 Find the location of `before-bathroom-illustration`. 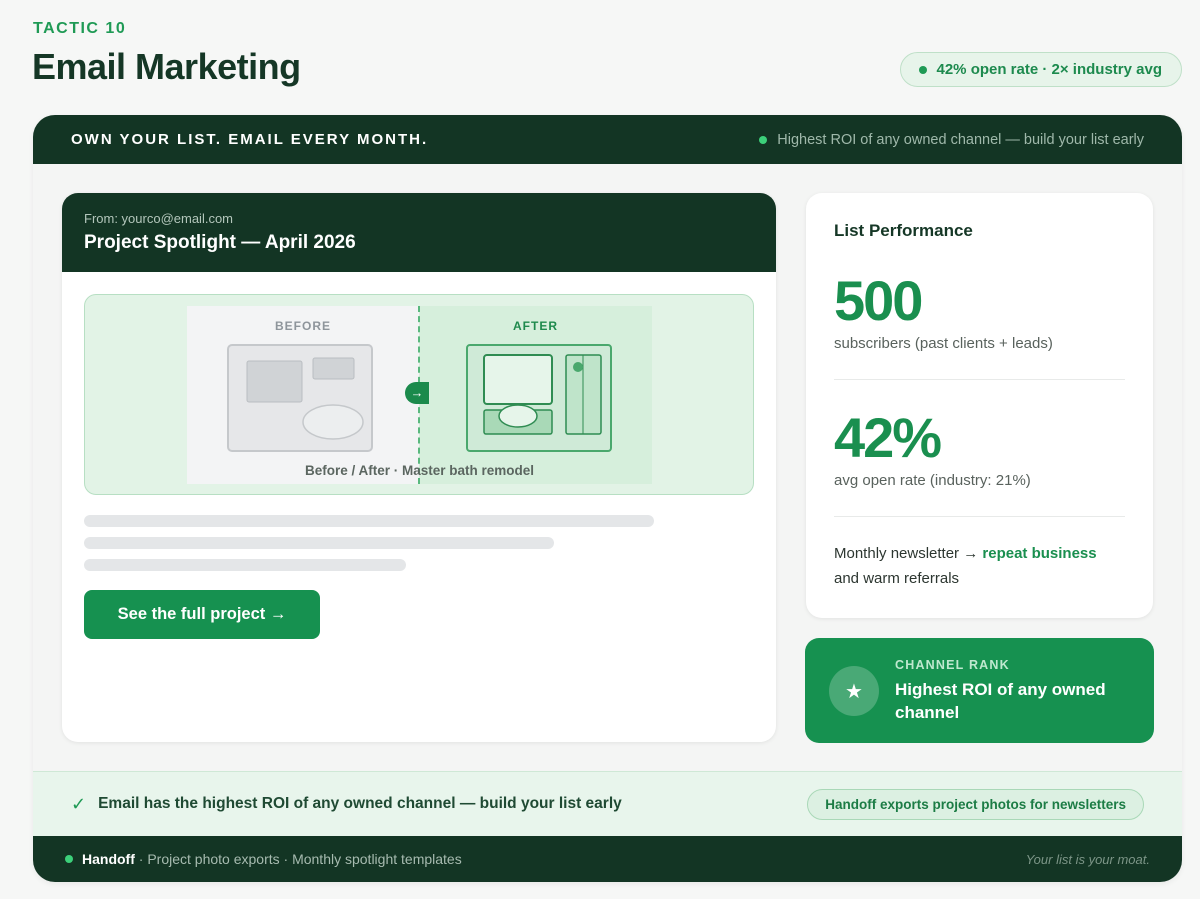

before-bathroom-illustration is located at coordinates (300, 398).